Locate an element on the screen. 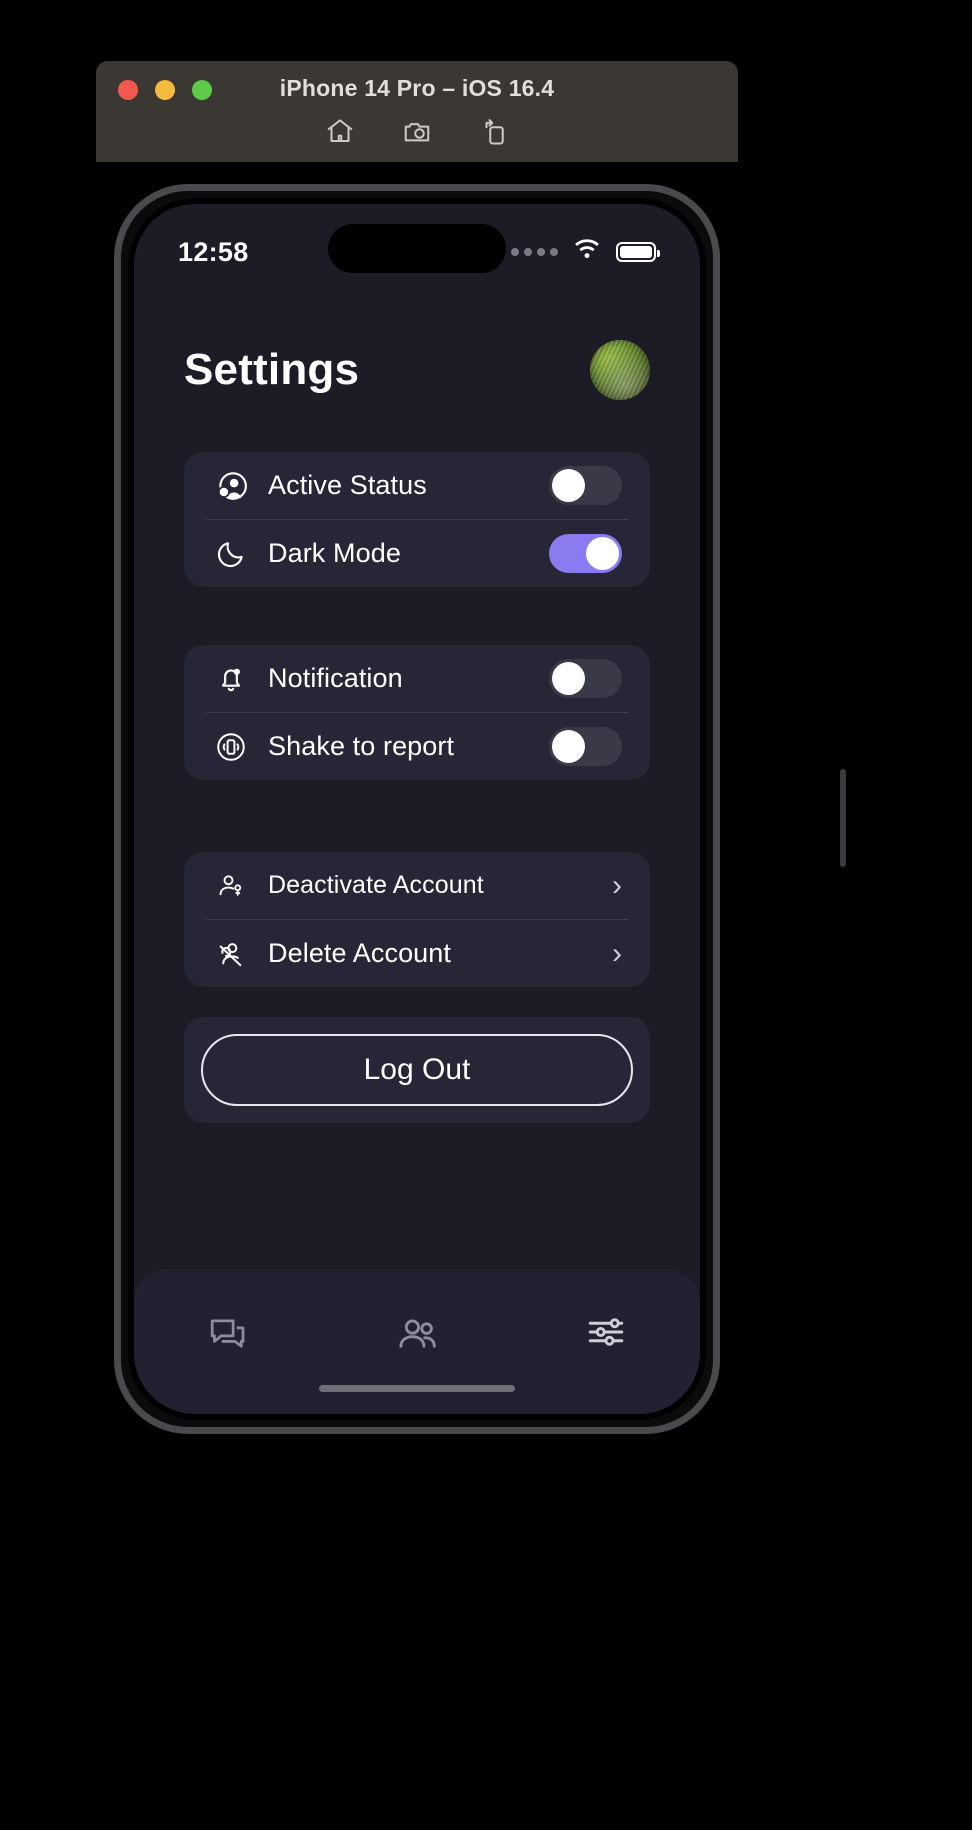 The image size is (972, 1830). moon-icon is located at coordinates (231, 554).